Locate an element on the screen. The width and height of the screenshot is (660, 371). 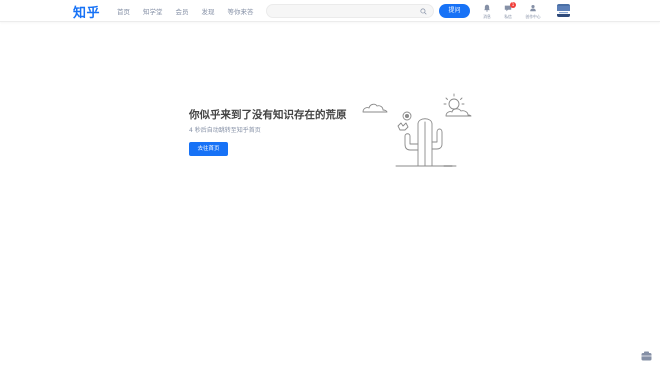
search-box is located at coordinates (350, 11).